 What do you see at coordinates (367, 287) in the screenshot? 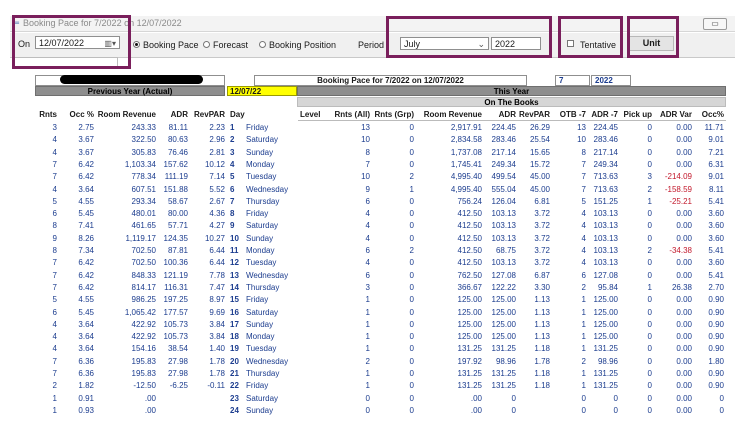
I see `ty-rnts-all-cell: 3` at bounding box center [367, 287].